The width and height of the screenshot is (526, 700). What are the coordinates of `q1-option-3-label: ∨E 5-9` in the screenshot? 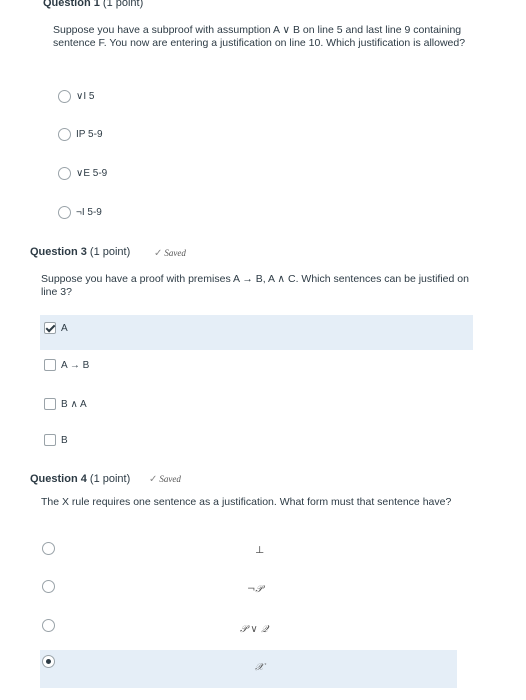 It's located at (92, 173).